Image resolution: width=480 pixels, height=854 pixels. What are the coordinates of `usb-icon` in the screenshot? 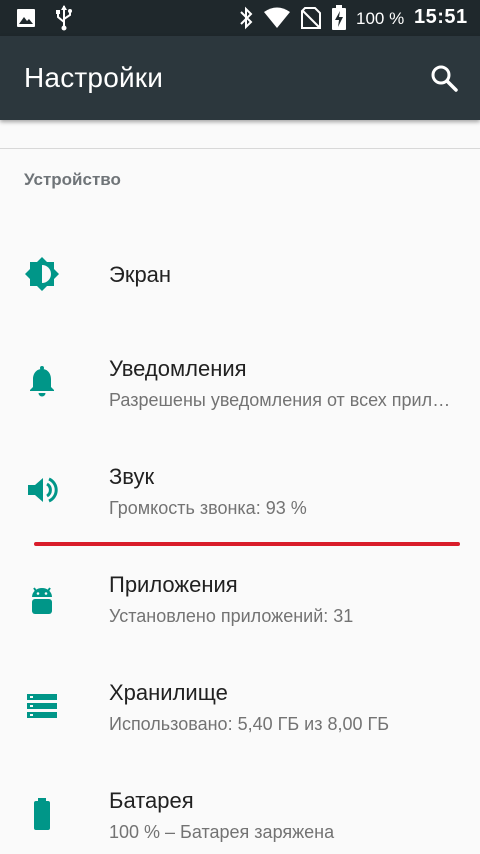 It's located at (64, 18).